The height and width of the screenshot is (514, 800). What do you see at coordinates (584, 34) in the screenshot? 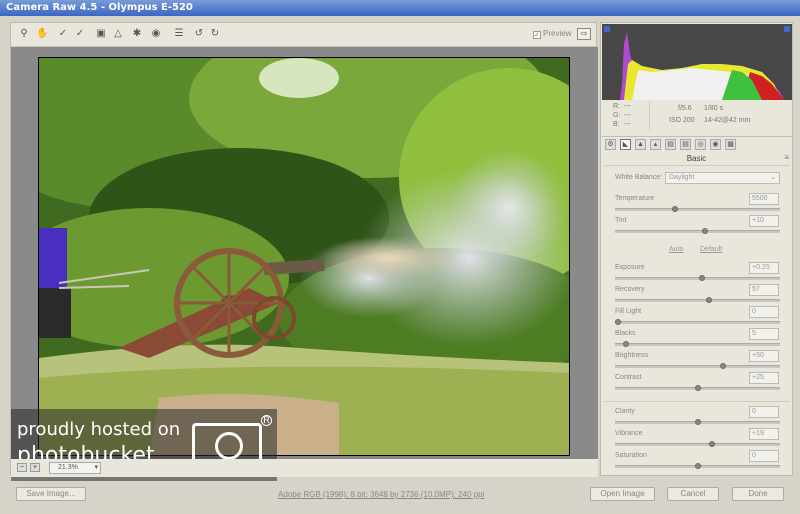
I see `fullscreen-icon: ⇨` at bounding box center [584, 34].